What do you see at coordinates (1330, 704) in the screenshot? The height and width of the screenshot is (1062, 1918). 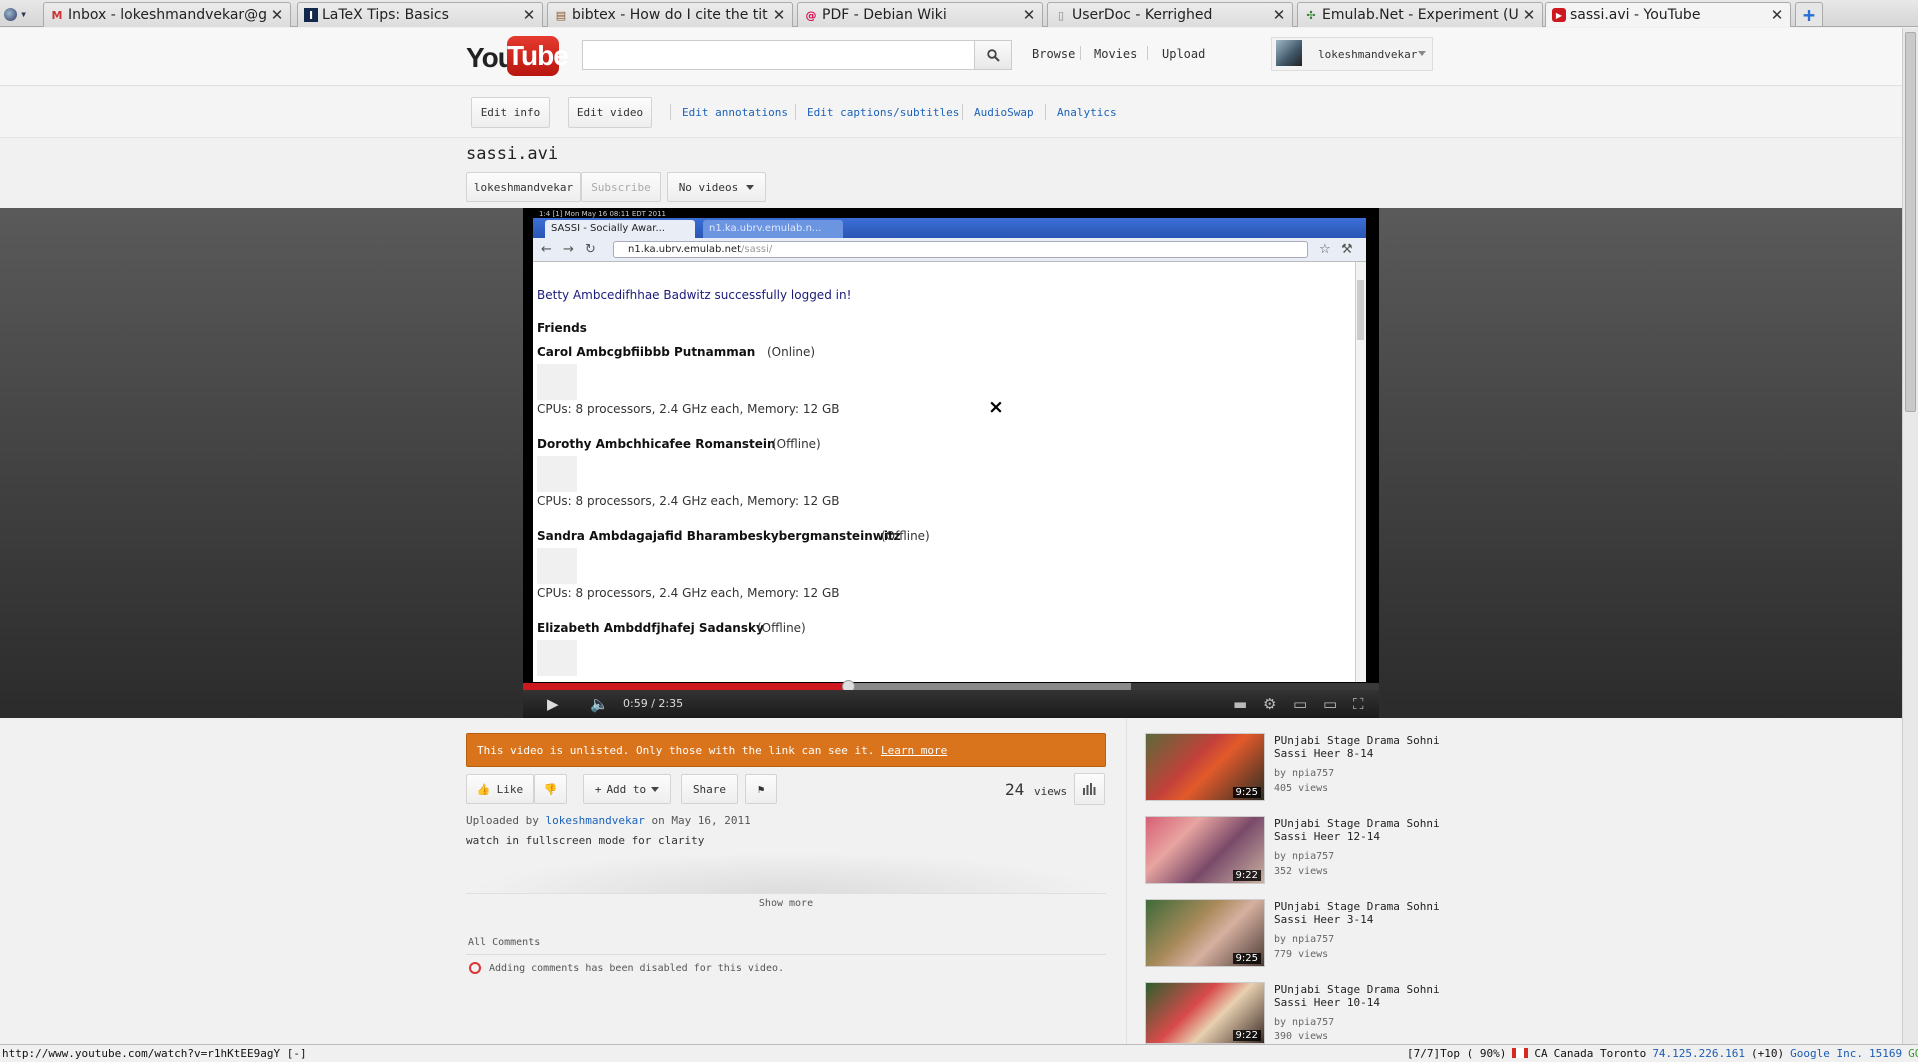 I see `theater-mode-icon: ▭` at bounding box center [1330, 704].